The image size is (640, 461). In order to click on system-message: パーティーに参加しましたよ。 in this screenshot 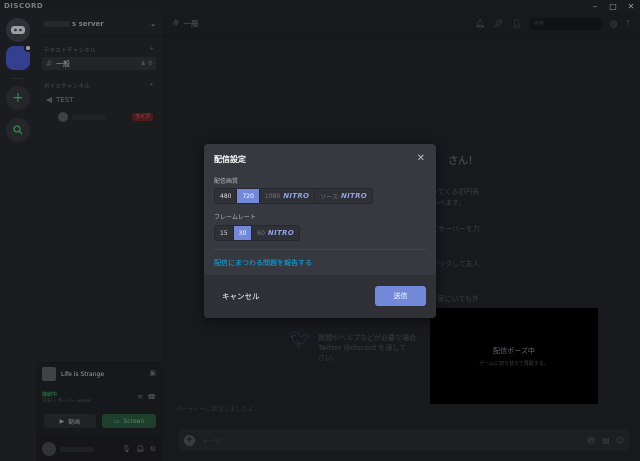, I will do `click(218, 409)`.